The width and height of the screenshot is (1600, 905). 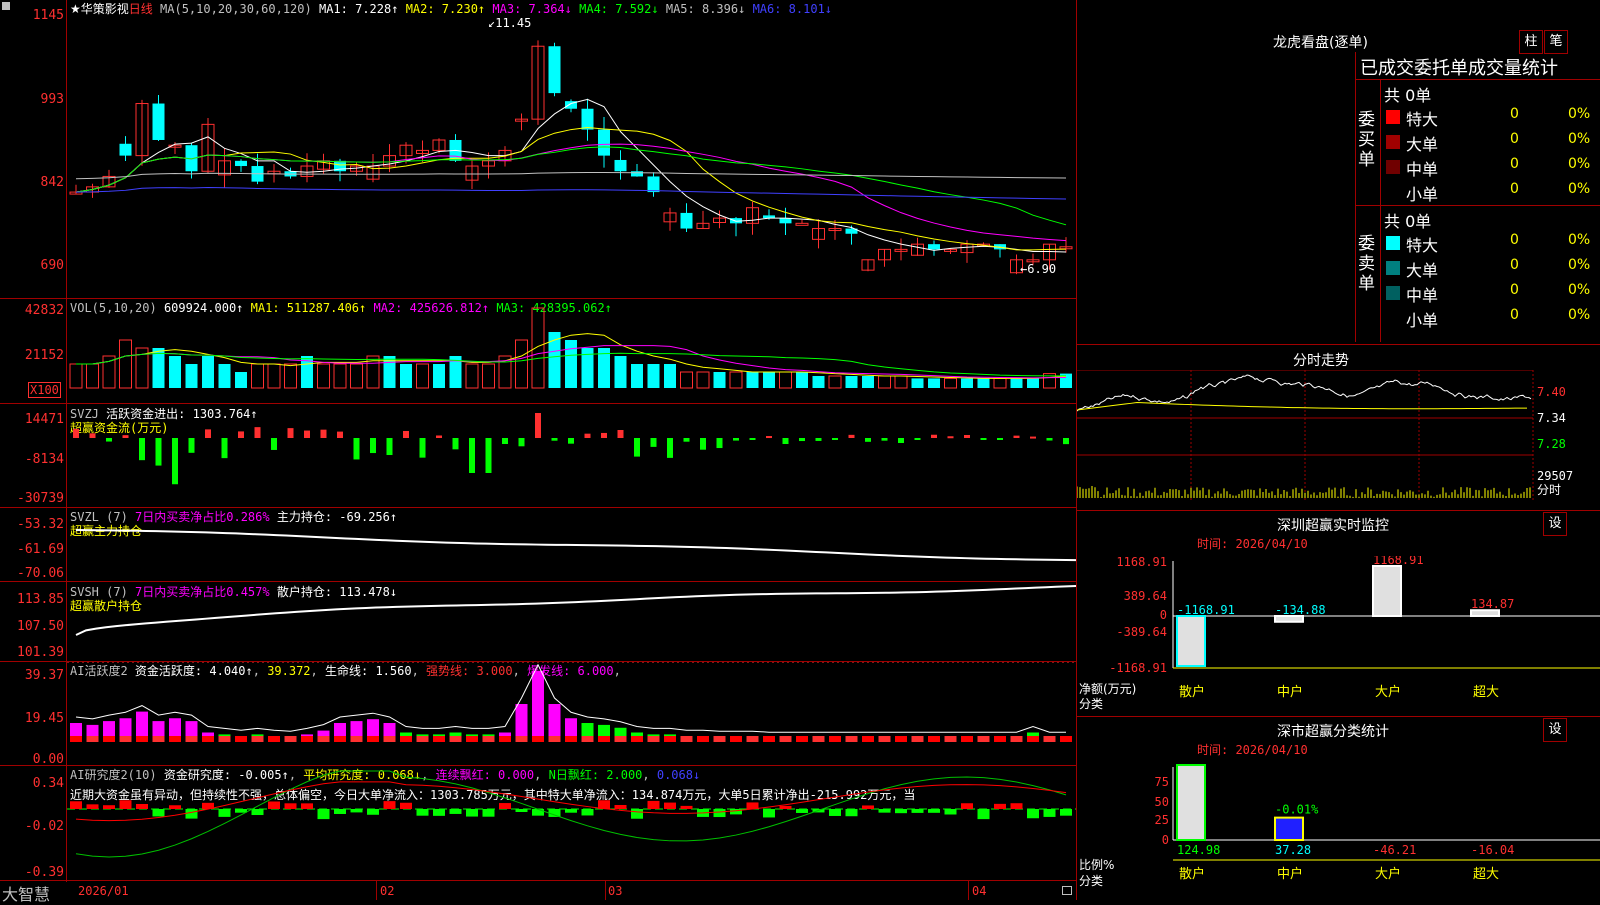 I want to click on svzl-chart, so click(x=538, y=544).